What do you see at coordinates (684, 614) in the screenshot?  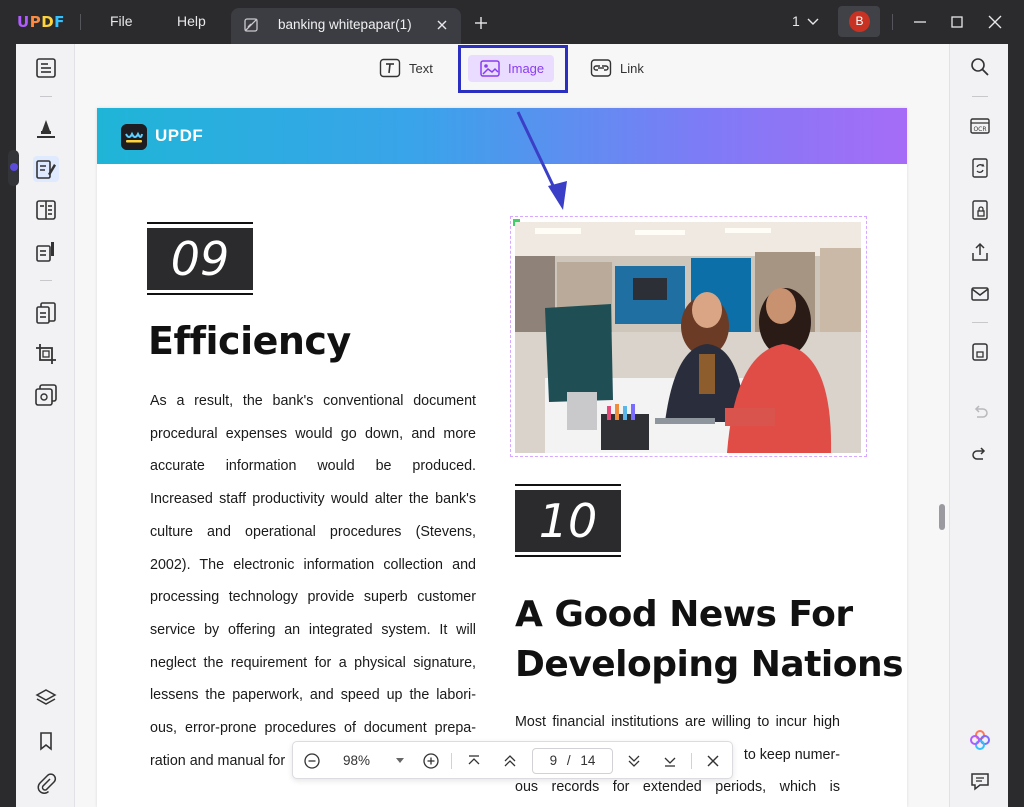 I see `title-line: A Good News For` at bounding box center [684, 614].